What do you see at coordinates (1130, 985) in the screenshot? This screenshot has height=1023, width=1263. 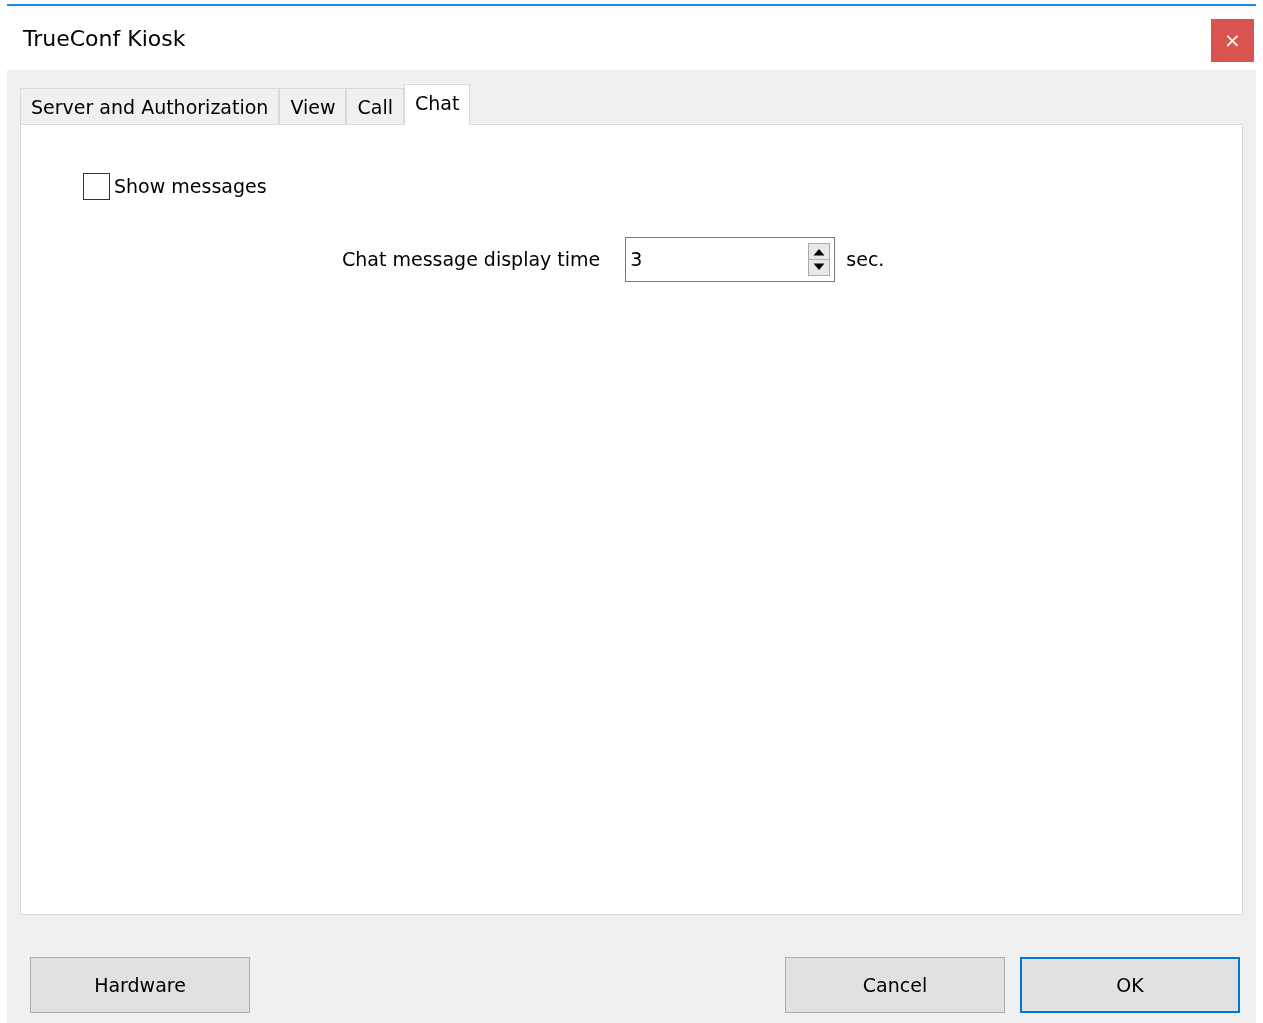 I see `dialog-button: OK` at bounding box center [1130, 985].